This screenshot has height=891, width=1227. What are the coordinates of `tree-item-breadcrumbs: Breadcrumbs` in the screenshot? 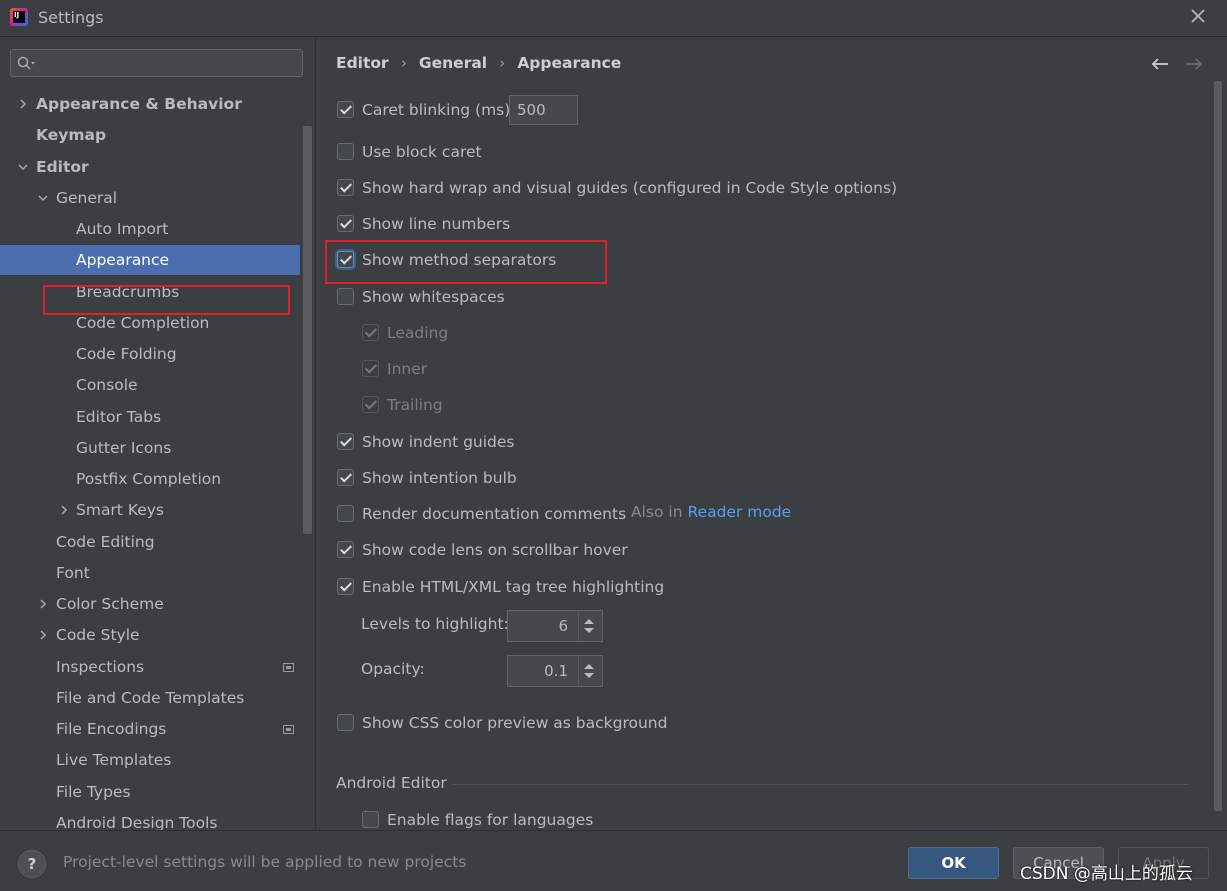 It's located at (150, 292).